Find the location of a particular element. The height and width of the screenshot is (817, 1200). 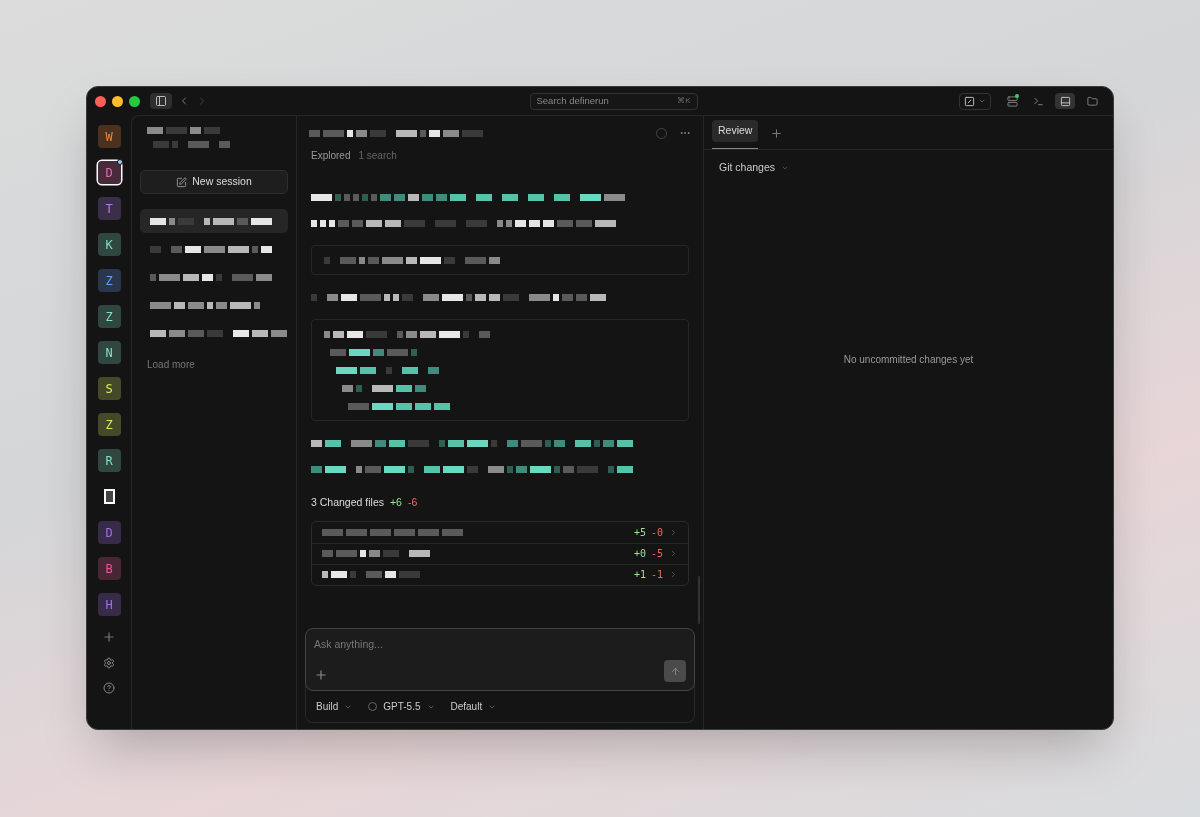

sidebar-icon is located at coordinates (161, 101).